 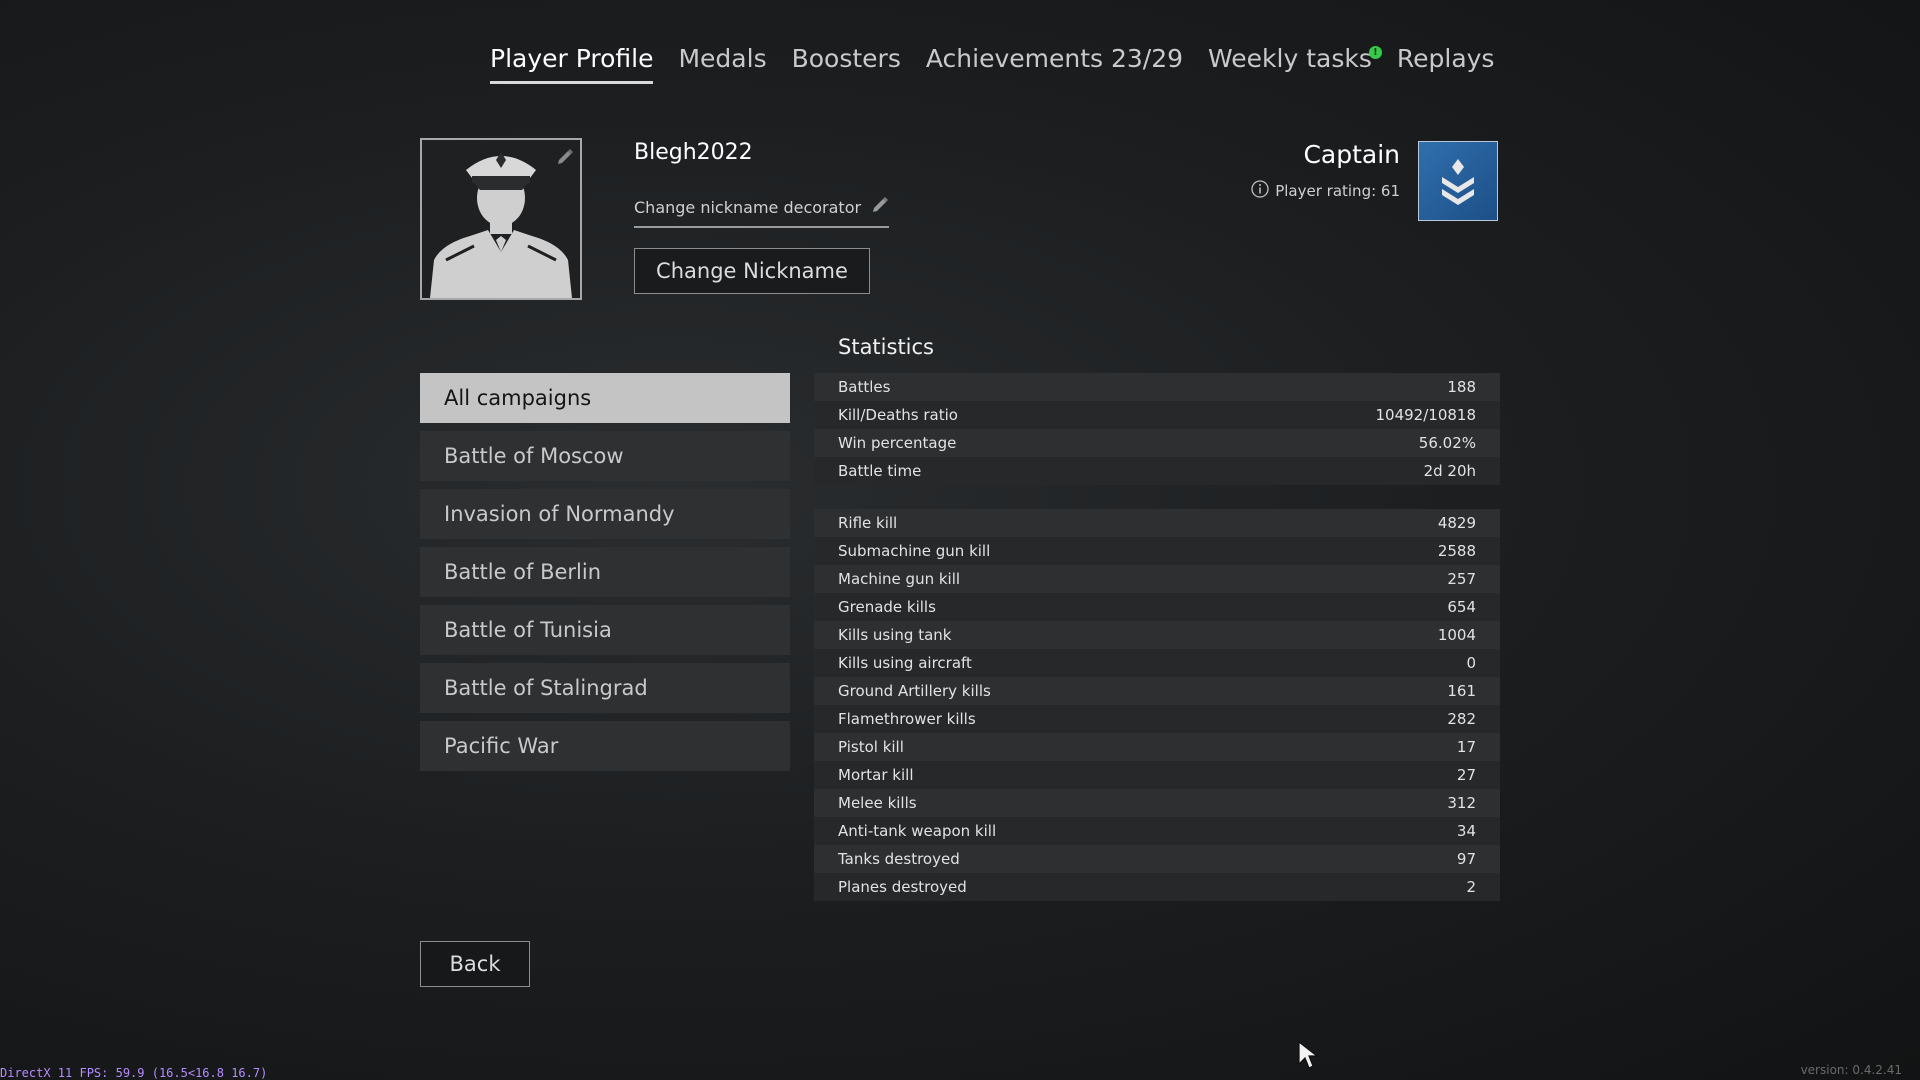 I want to click on stat-label: Win percentage, so click(x=897, y=443).